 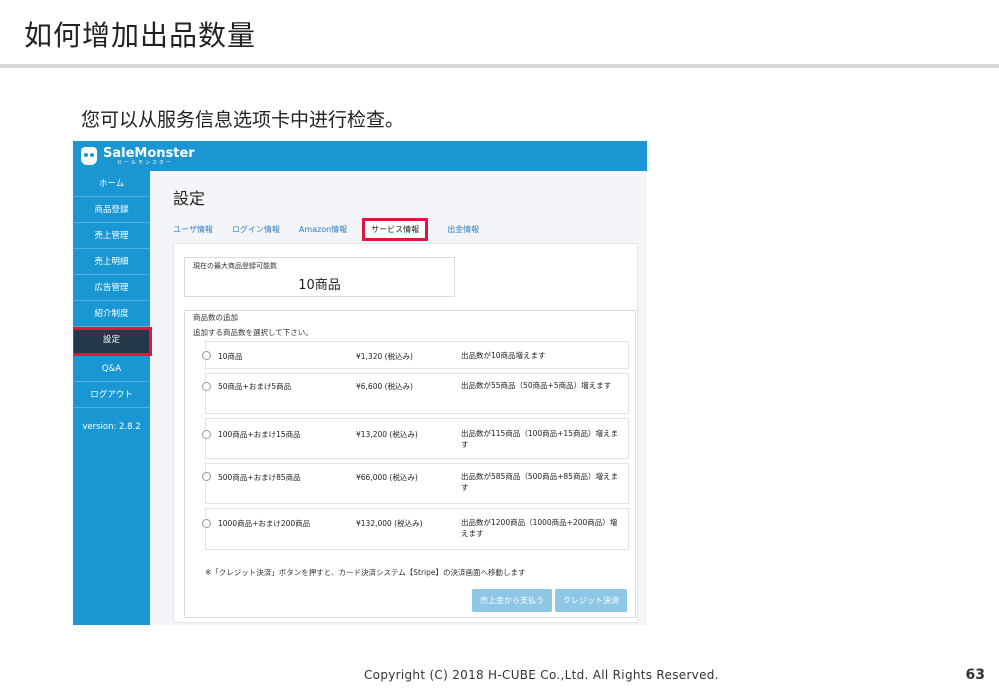 What do you see at coordinates (539, 439) in the screenshot?
I see `option-description: 出品数が115商品（100商品+15商品）増えます` at bounding box center [539, 439].